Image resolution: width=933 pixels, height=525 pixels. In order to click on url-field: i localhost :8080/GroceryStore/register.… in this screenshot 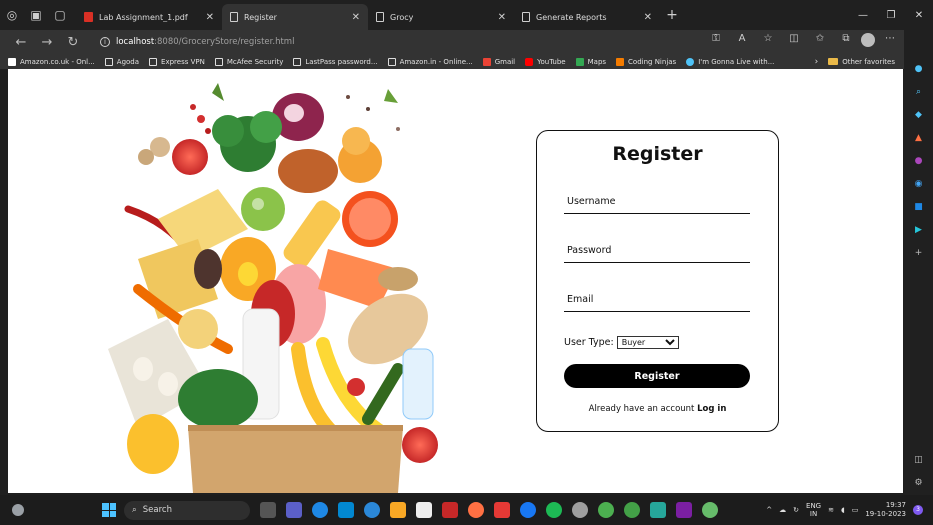, I will do `click(197, 42)`.